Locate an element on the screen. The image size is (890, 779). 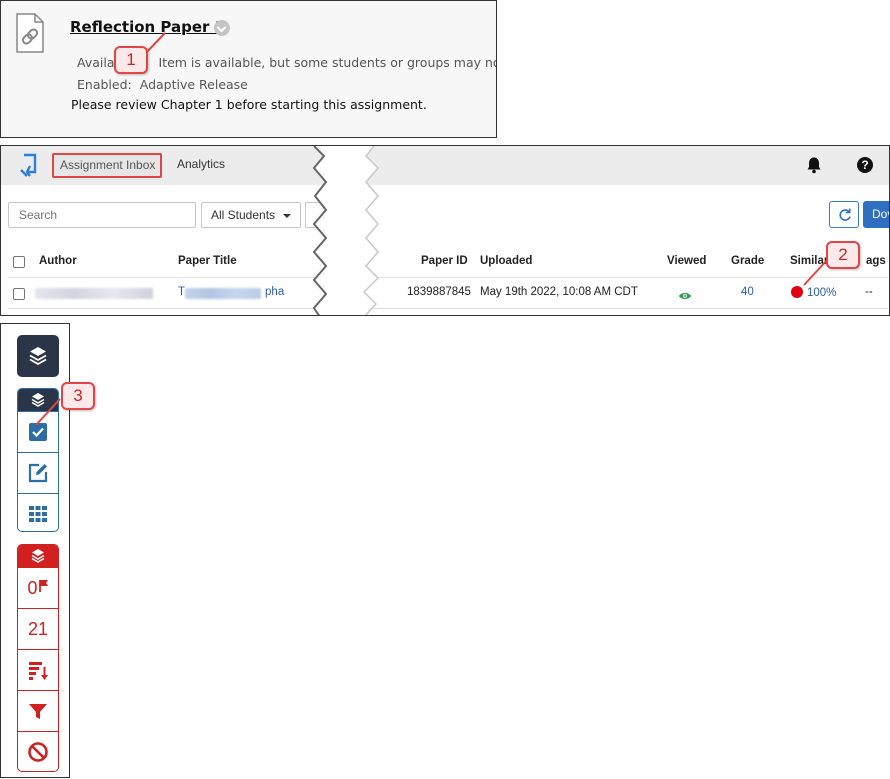
match-count-button: 21 is located at coordinates (38, 628).